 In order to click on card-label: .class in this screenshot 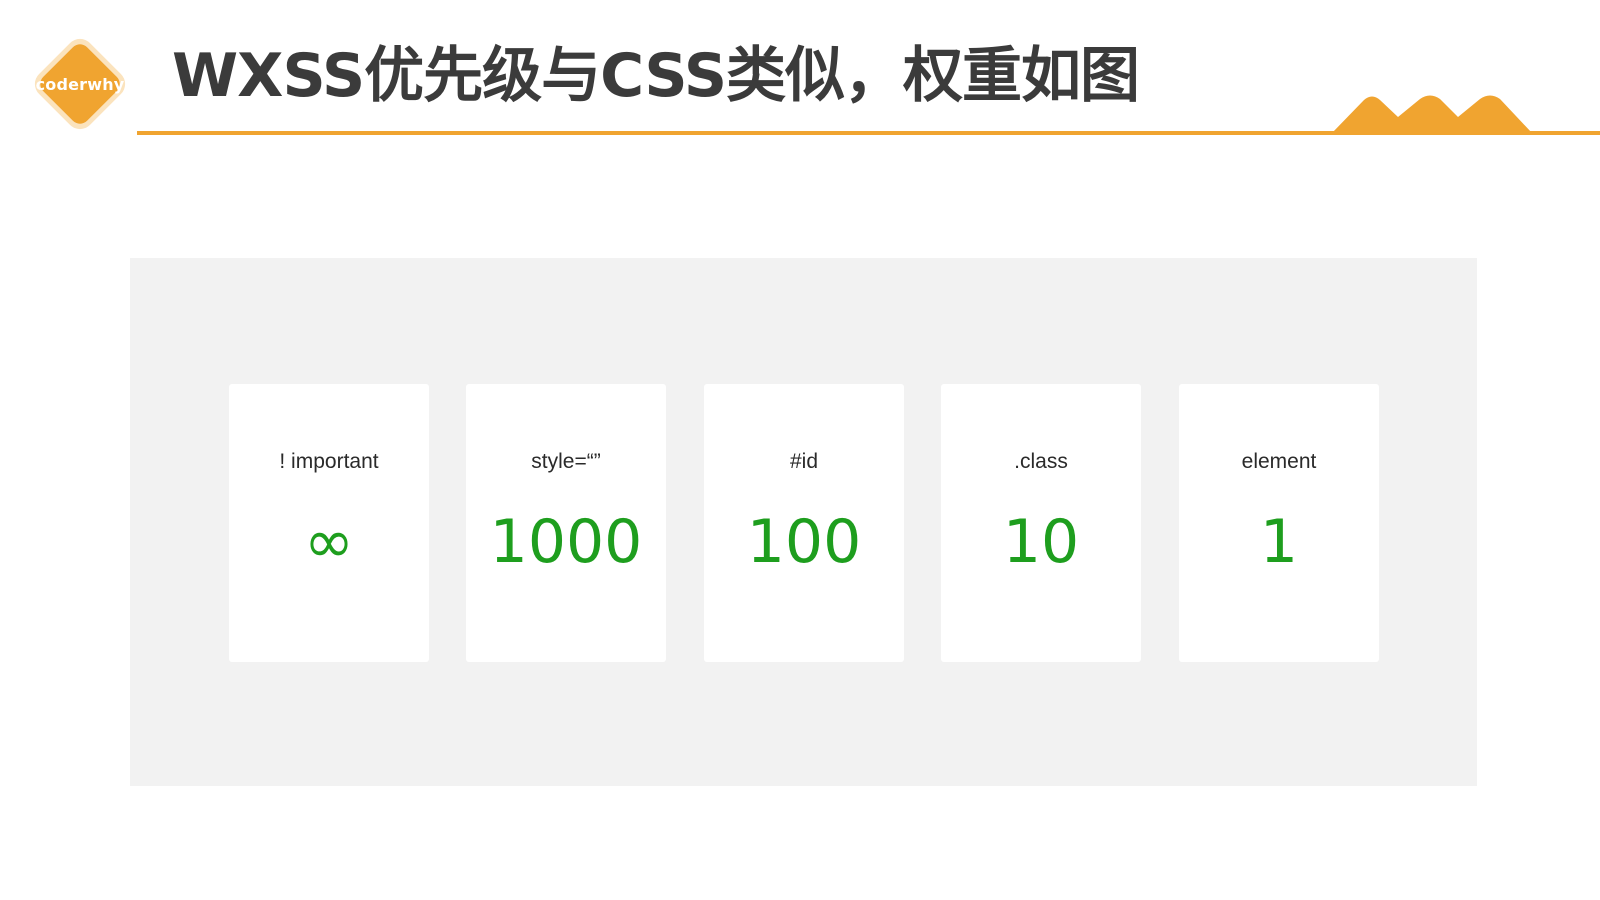, I will do `click(1041, 461)`.